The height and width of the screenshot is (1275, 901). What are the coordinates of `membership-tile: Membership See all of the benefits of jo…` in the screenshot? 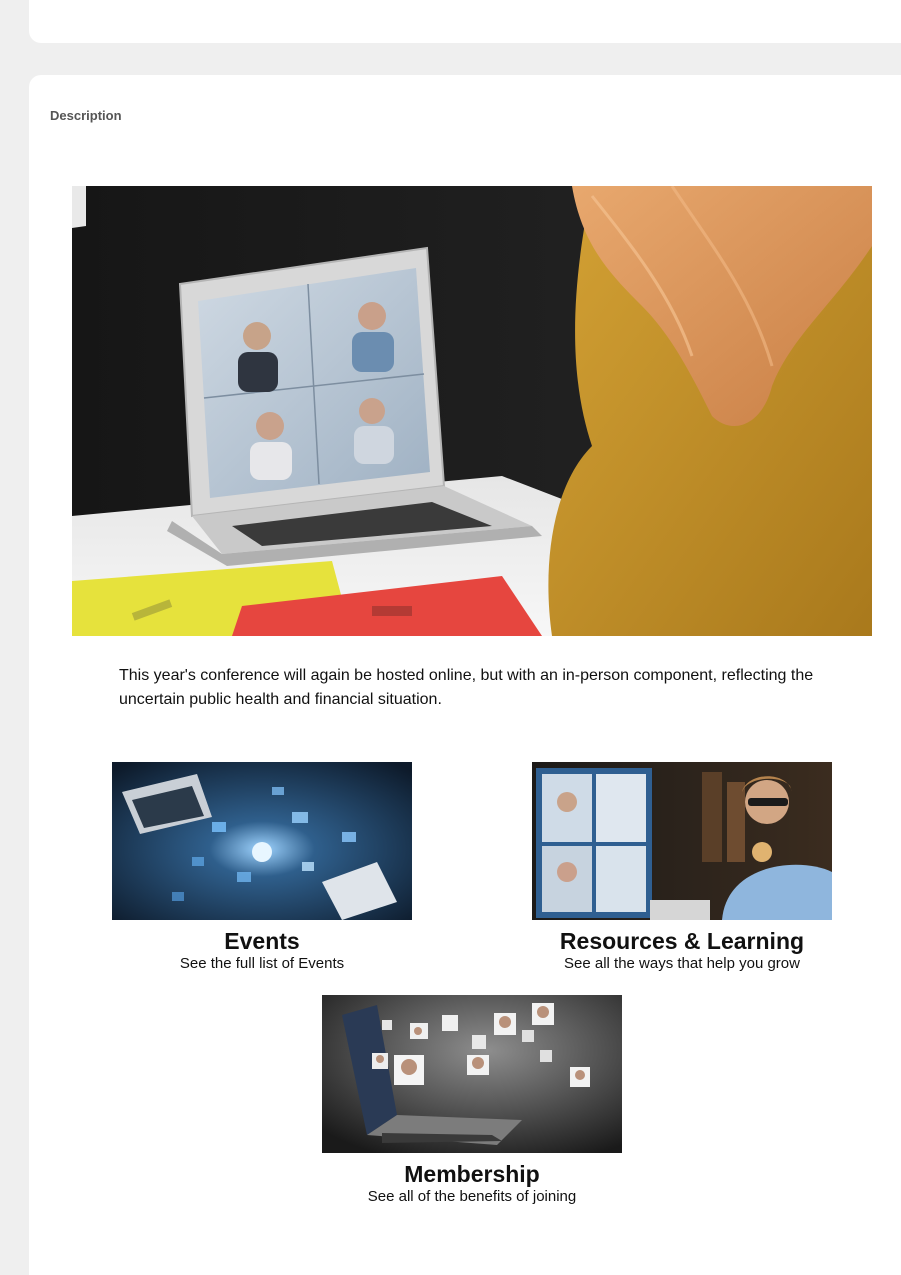 It's located at (472, 1101).